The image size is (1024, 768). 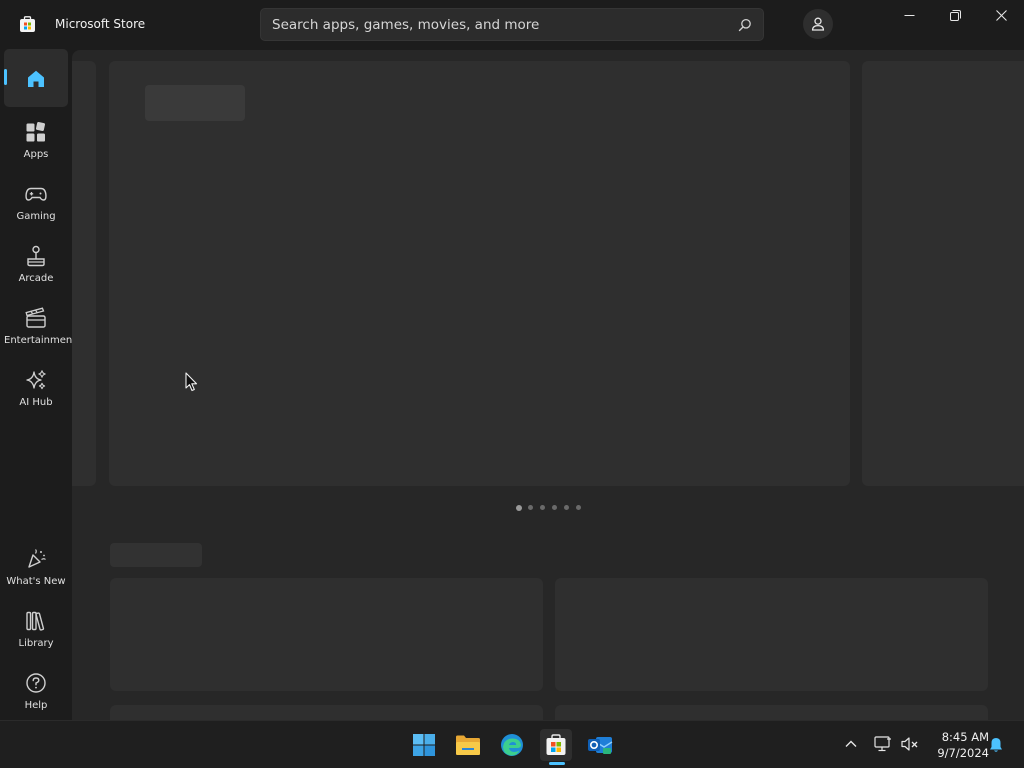 What do you see at coordinates (156, 555) in the screenshot?
I see `section-title-placeholder` at bounding box center [156, 555].